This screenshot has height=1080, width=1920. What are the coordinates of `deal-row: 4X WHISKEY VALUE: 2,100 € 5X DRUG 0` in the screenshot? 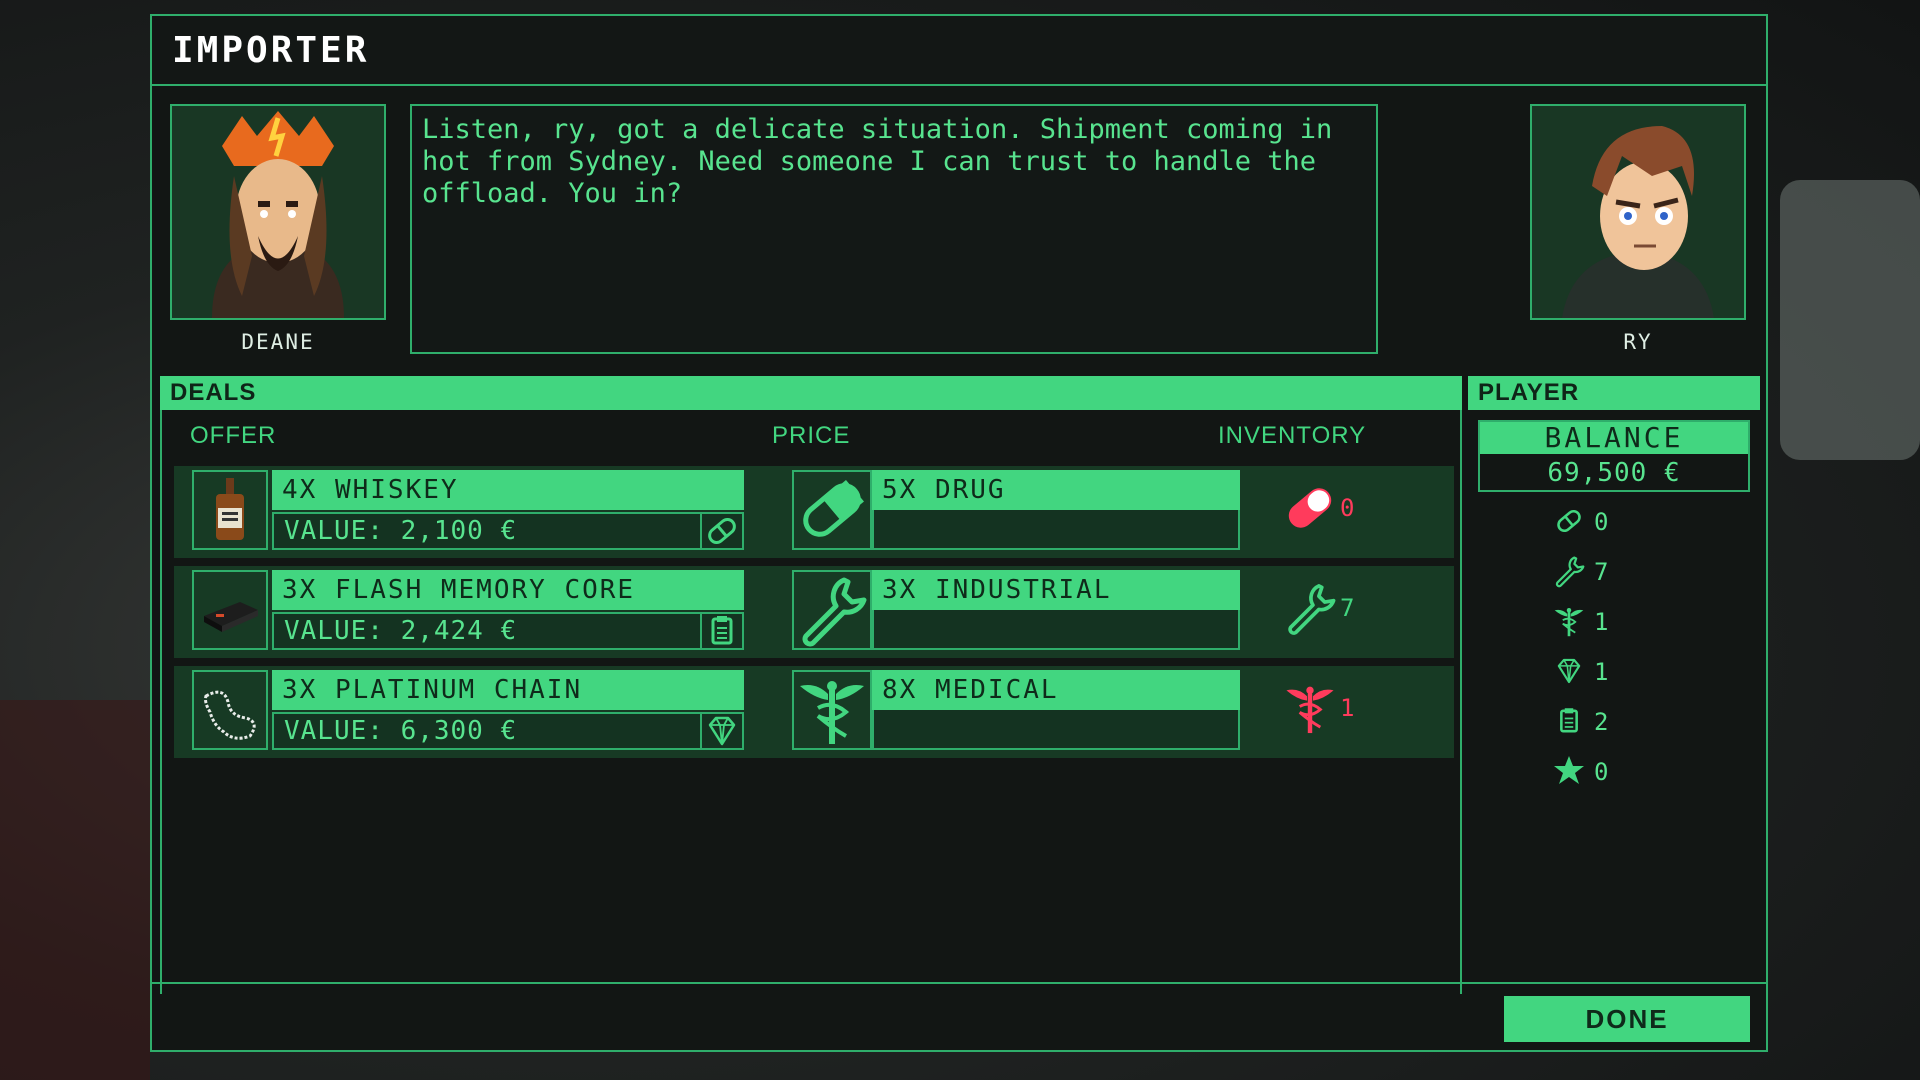 It's located at (814, 512).